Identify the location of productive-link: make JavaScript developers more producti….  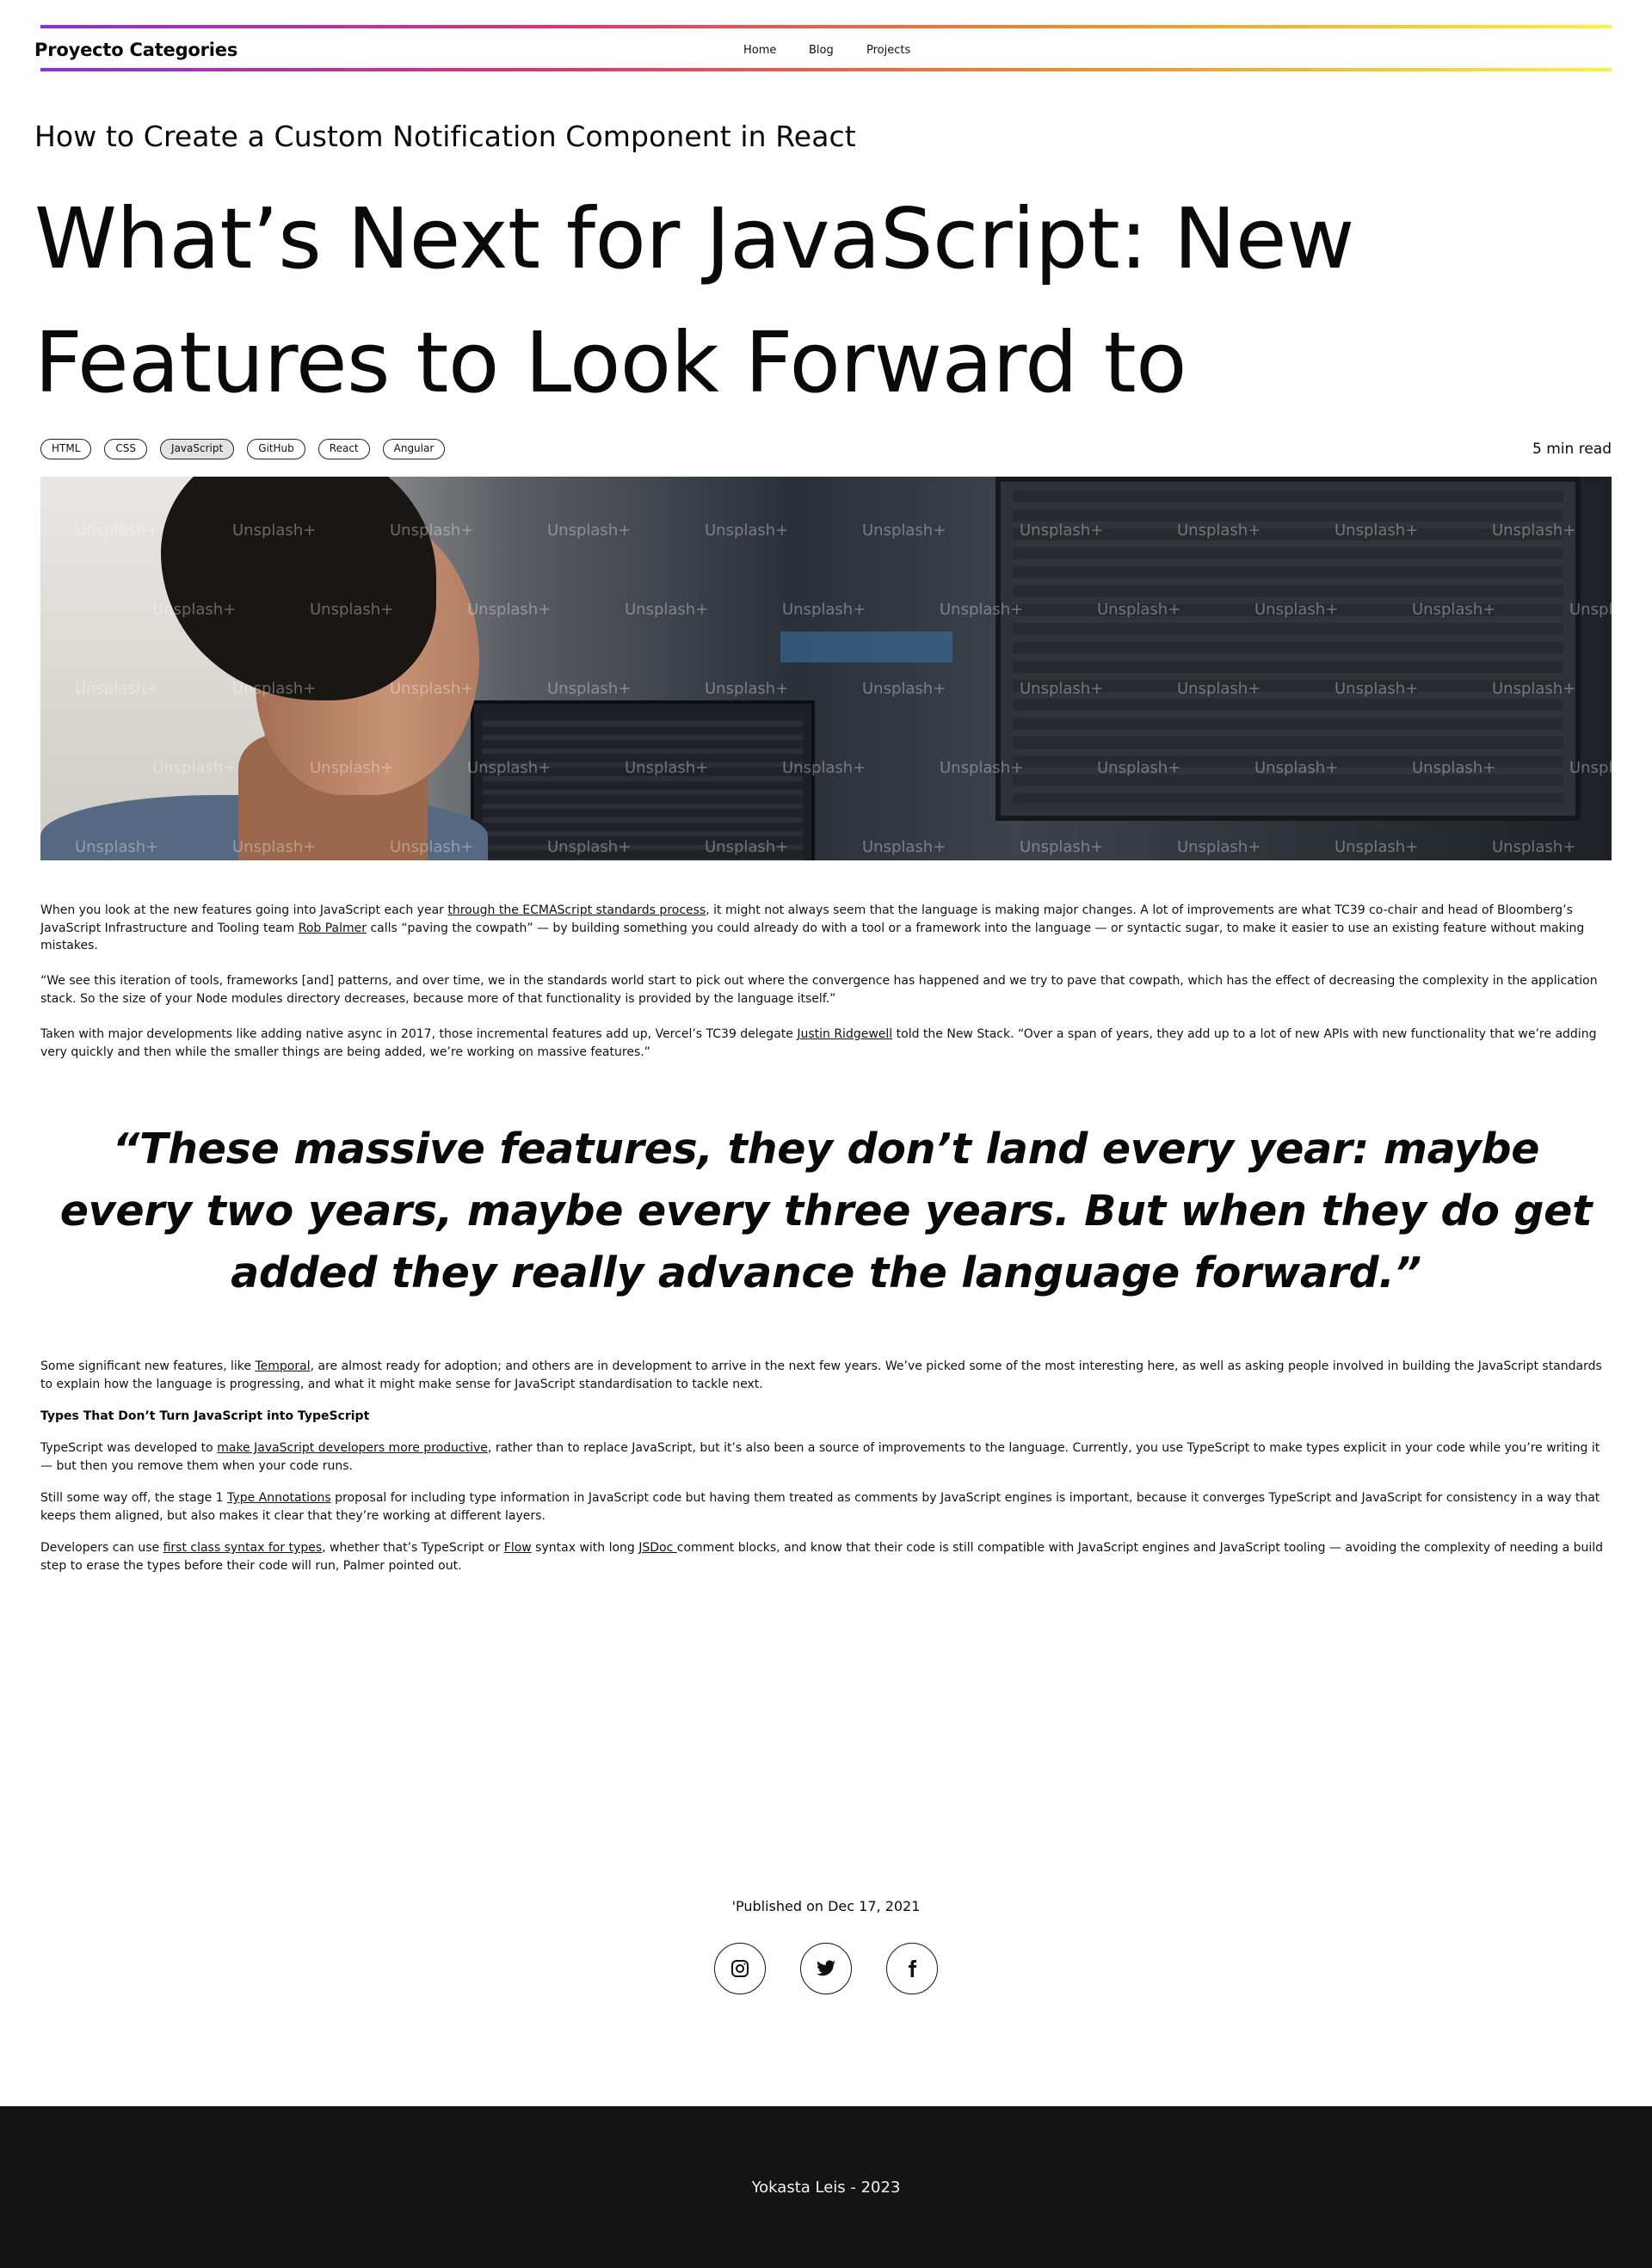
(352, 1448).